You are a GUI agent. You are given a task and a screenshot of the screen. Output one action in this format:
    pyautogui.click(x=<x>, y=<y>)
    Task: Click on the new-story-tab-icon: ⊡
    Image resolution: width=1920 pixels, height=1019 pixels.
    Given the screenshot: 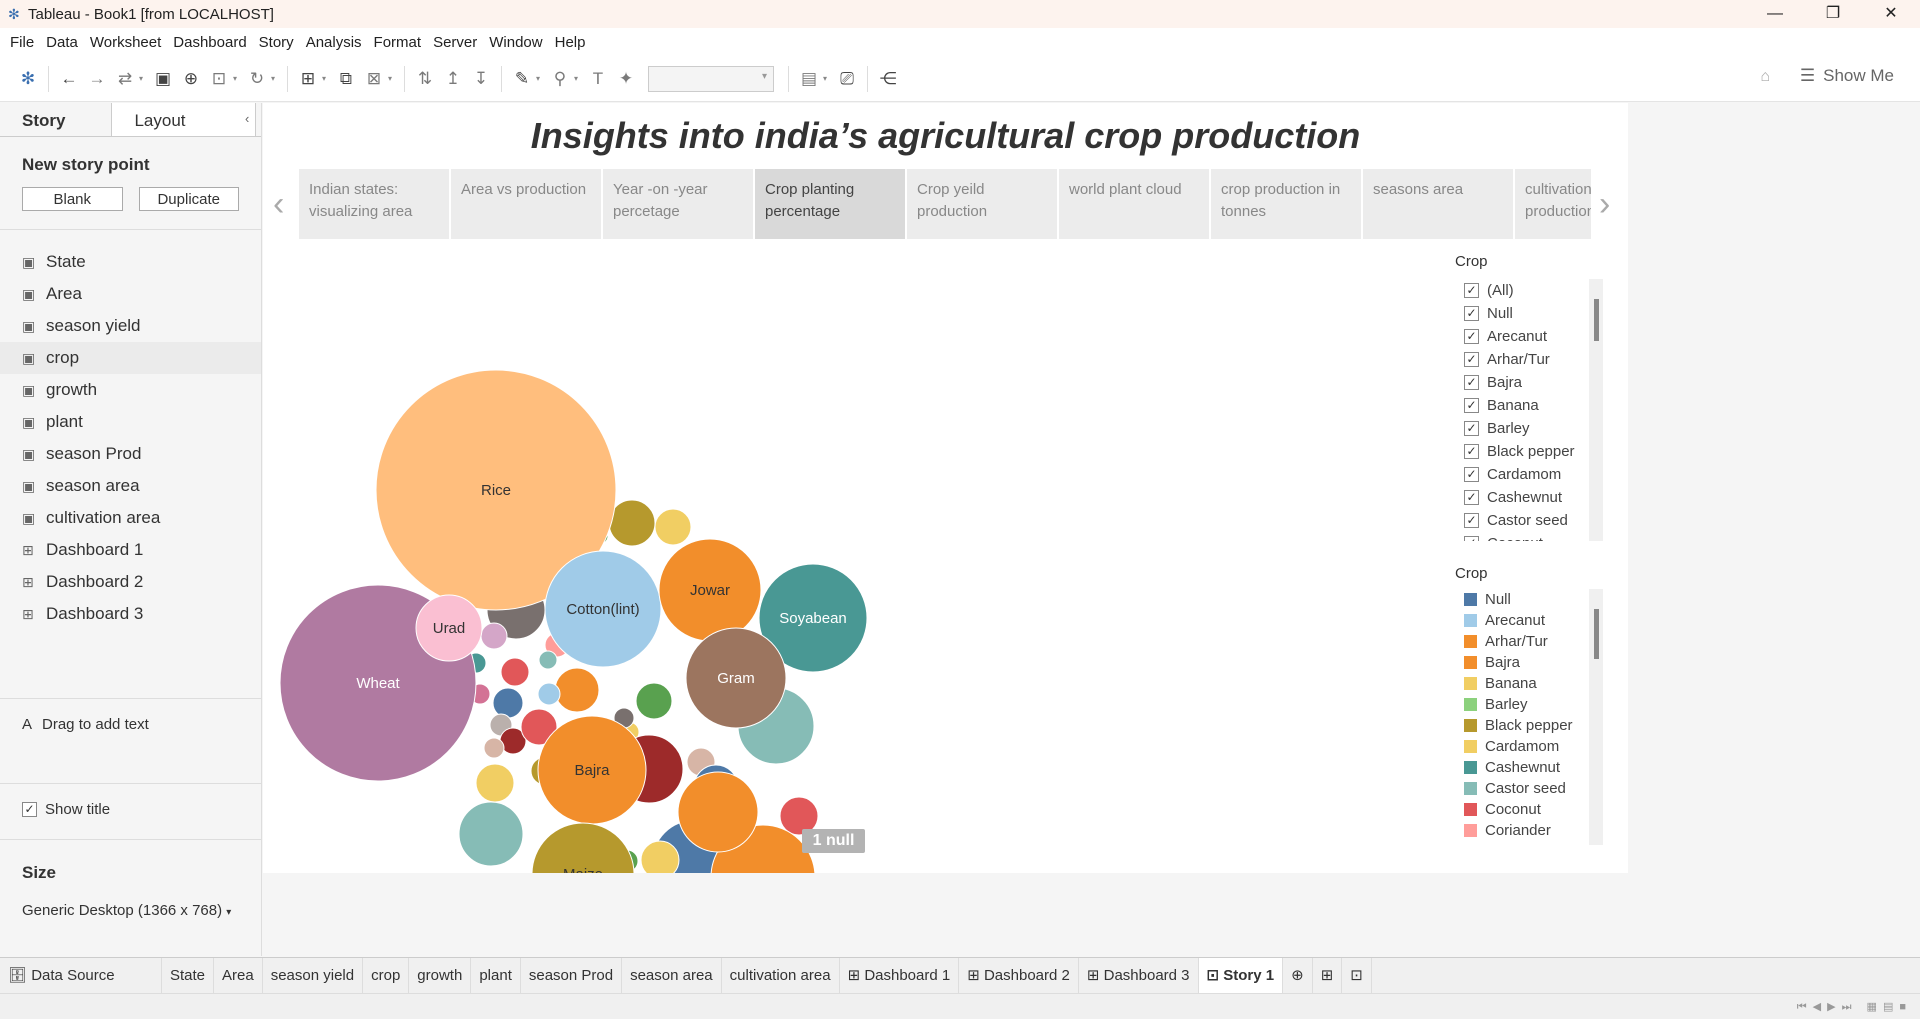 What is the action you would take?
    pyautogui.click(x=1357, y=975)
    